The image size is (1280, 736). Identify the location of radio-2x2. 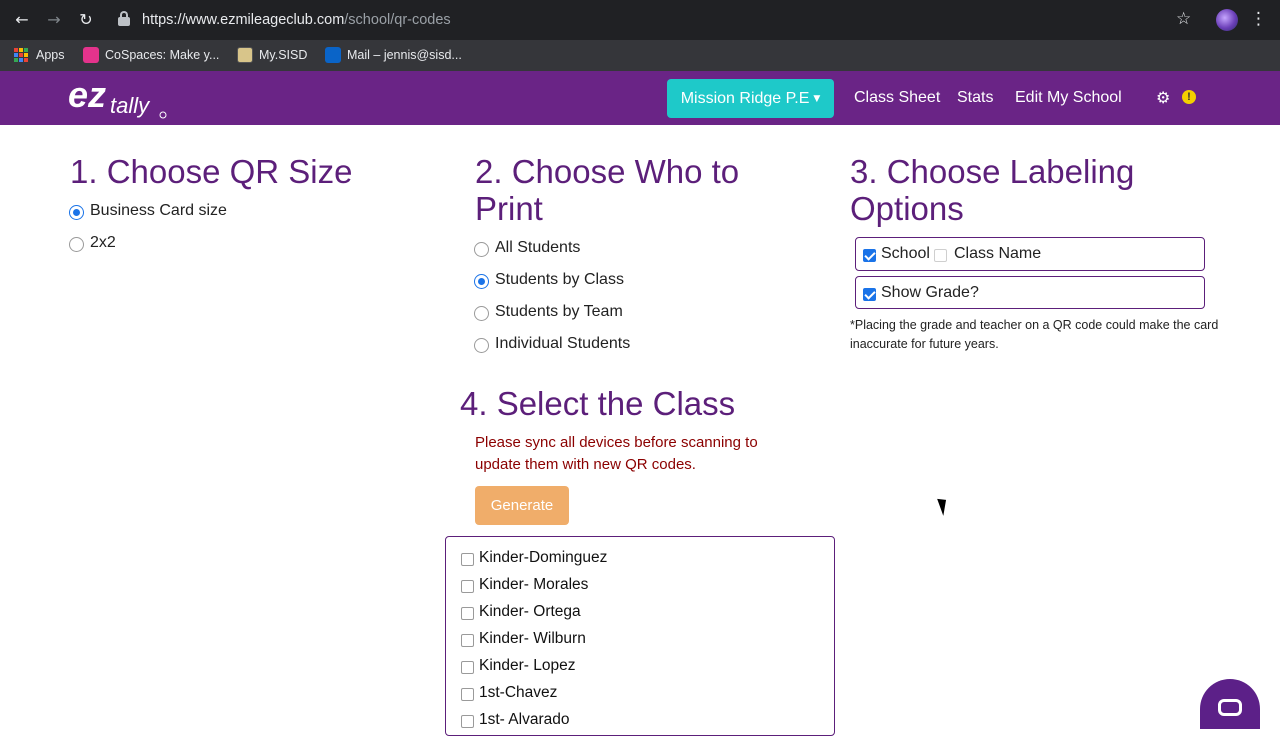
(76, 244).